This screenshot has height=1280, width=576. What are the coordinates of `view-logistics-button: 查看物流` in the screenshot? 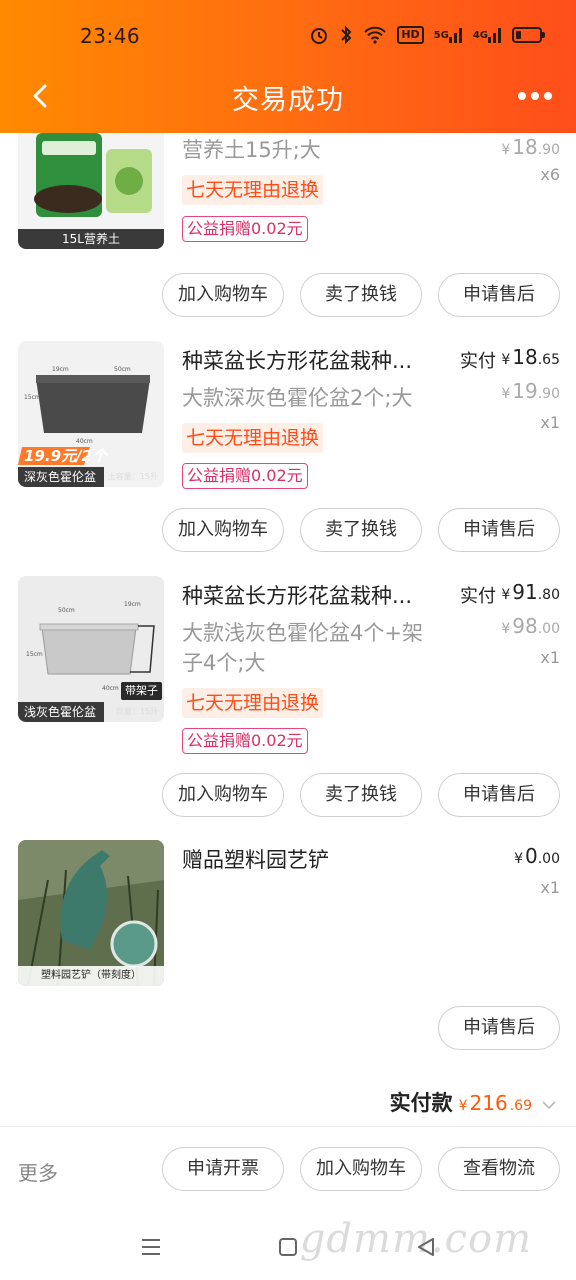 It's located at (499, 1169).